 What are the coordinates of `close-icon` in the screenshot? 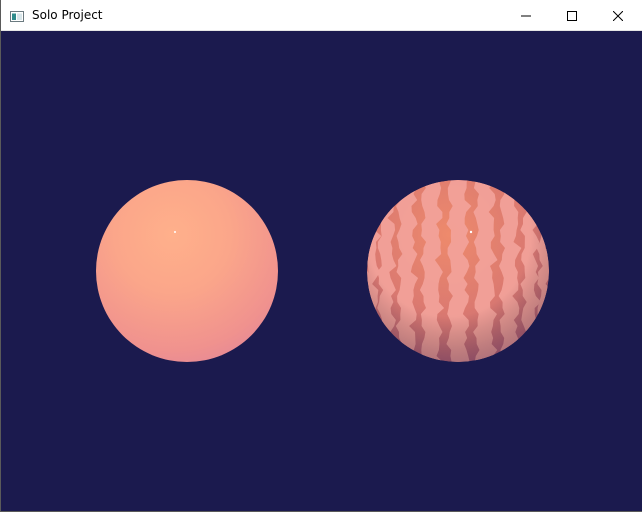 It's located at (618, 15).